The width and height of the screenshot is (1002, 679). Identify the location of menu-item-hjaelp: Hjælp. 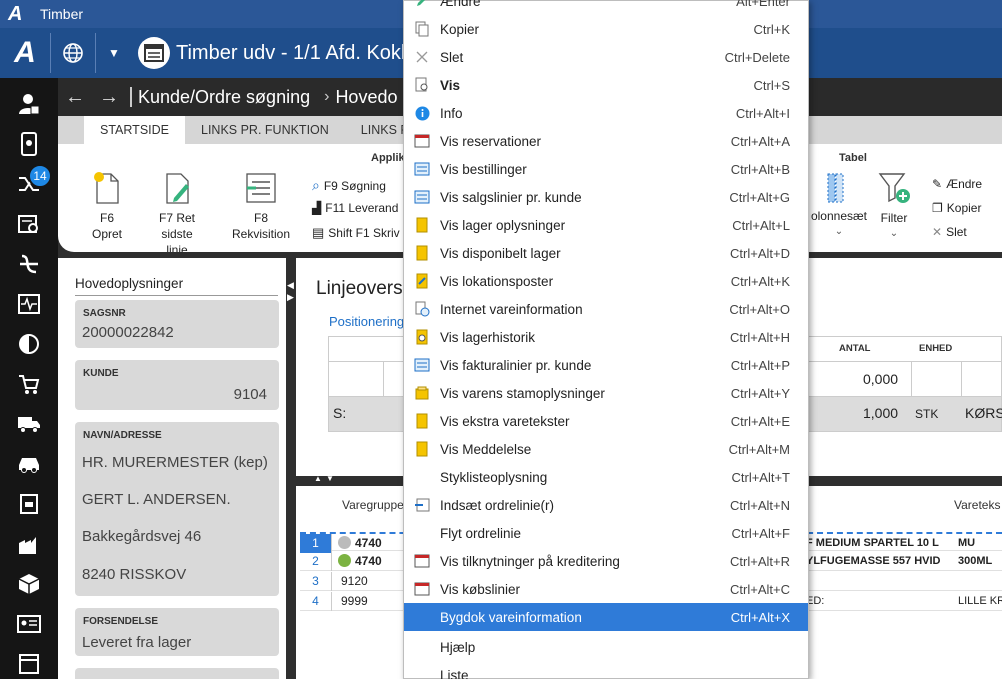
(606, 647).